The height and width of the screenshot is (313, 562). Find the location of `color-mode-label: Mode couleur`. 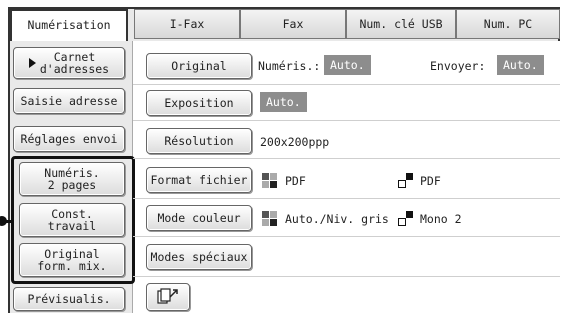

color-mode-label: Mode couleur is located at coordinates (199, 218).